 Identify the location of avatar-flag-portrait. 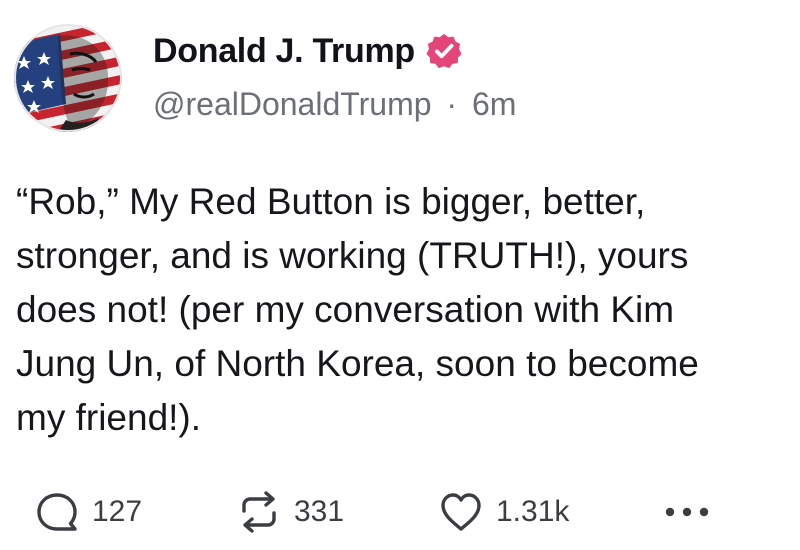
(68, 78).